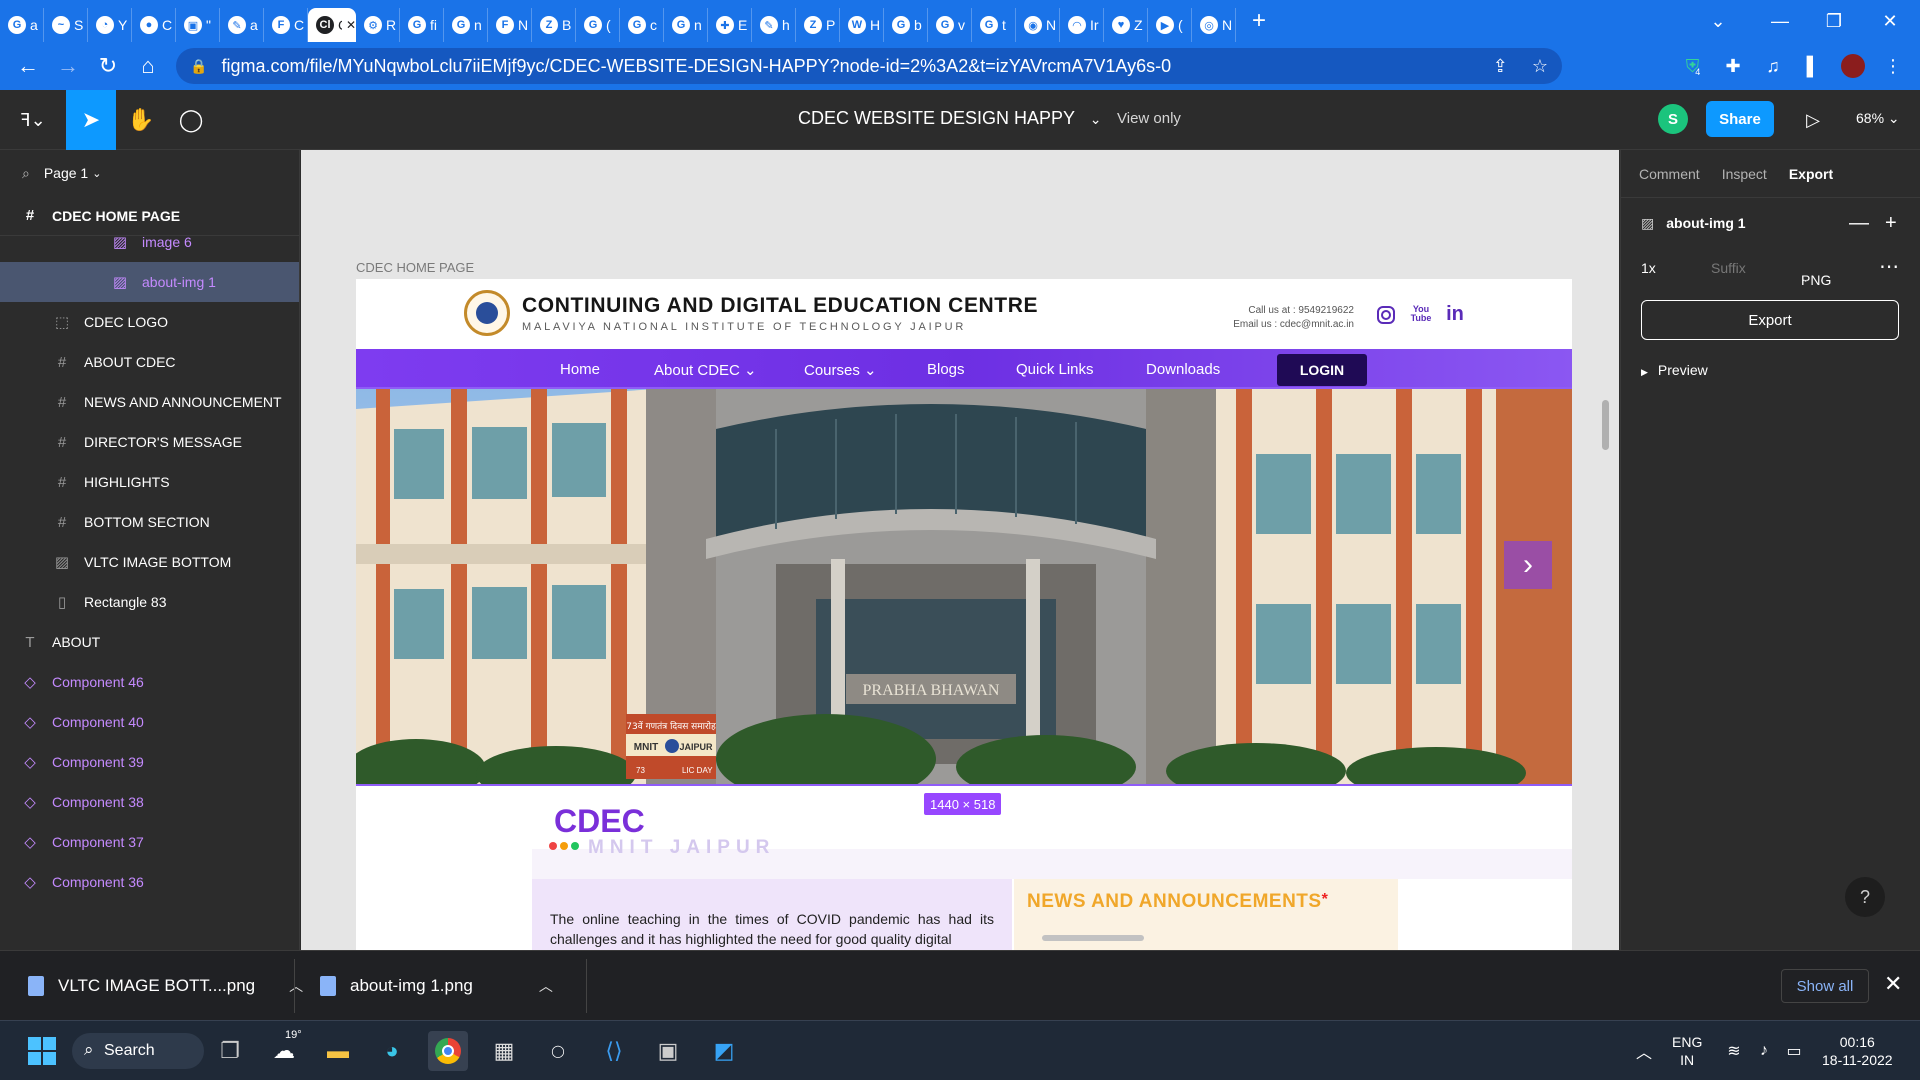  Describe the element at coordinates (994, 25) in the screenshot. I see `browser-tab: Gt` at that location.